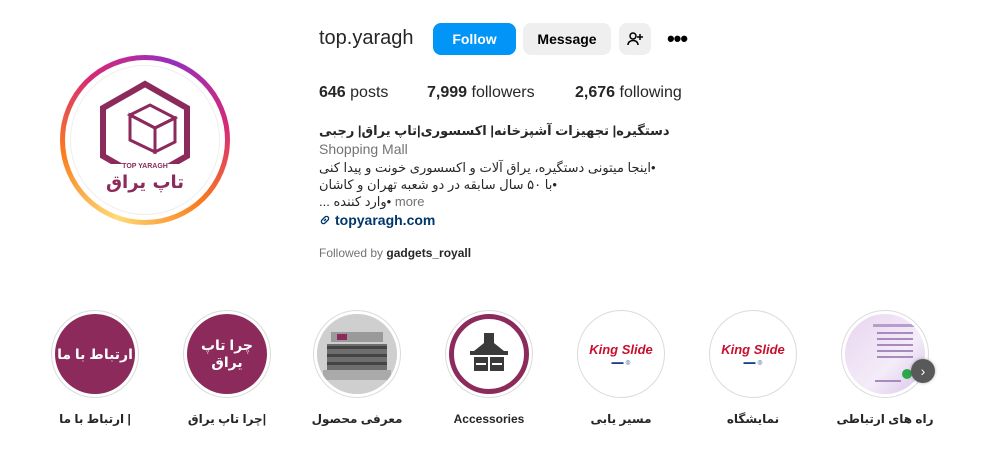 Image resolution: width=997 pixels, height=468 pixels. Describe the element at coordinates (332, 92) in the screenshot. I see `posts-count: 646` at that location.